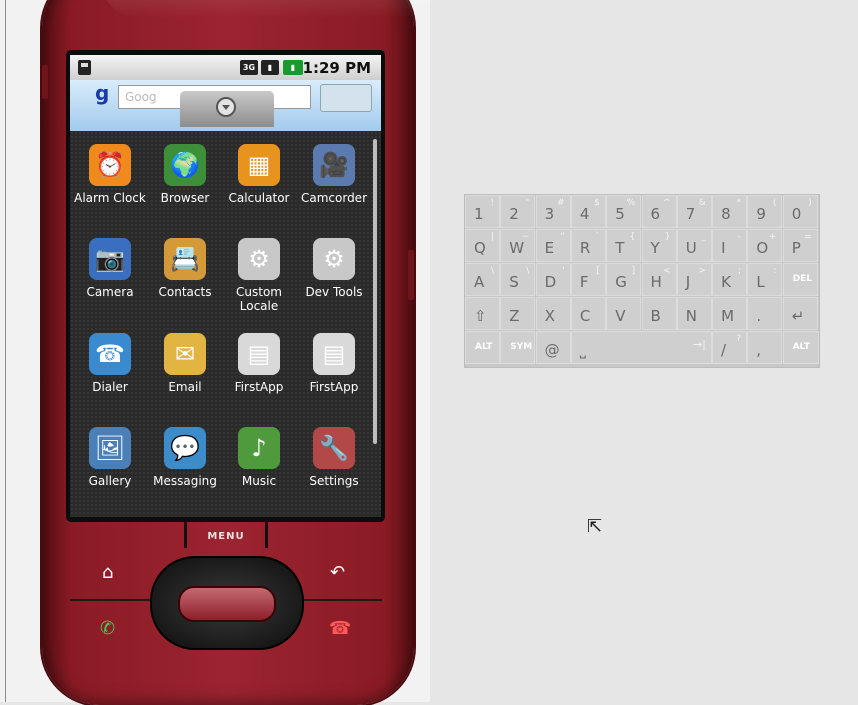 This screenshot has width=858, height=705. What do you see at coordinates (482, 313) in the screenshot?
I see `key-shift: ⇧` at bounding box center [482, 313].